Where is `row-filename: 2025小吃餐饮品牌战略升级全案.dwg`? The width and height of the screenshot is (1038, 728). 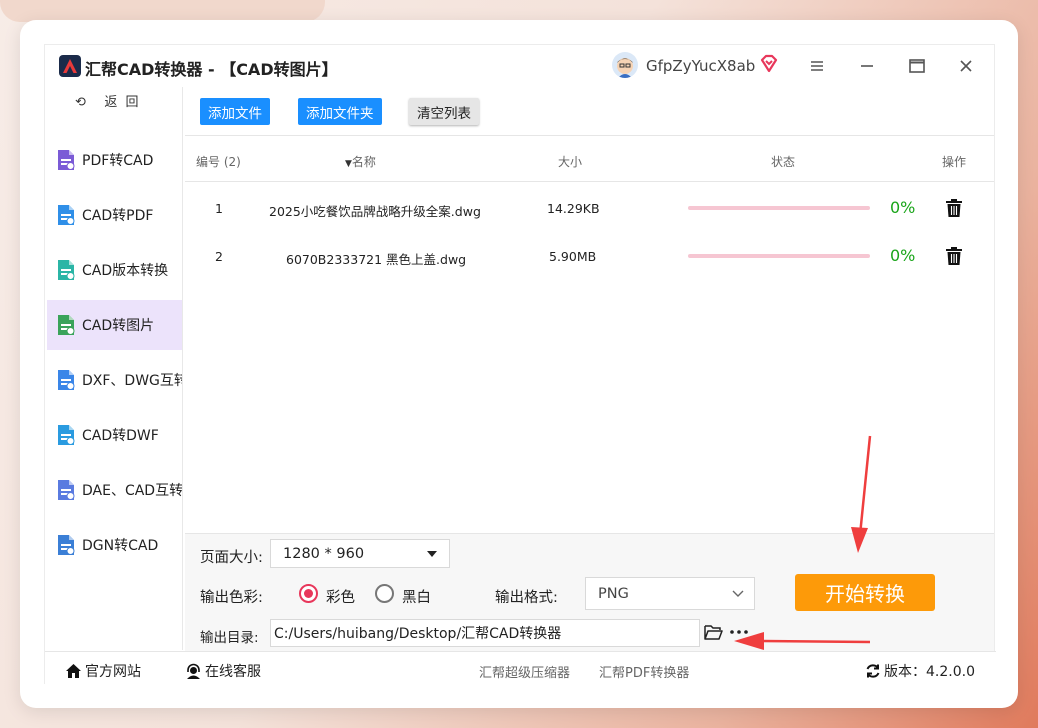
row-filename: 2025小吃餐饮品牌战略升级全案.dwg is located at coordinates (375, 211).